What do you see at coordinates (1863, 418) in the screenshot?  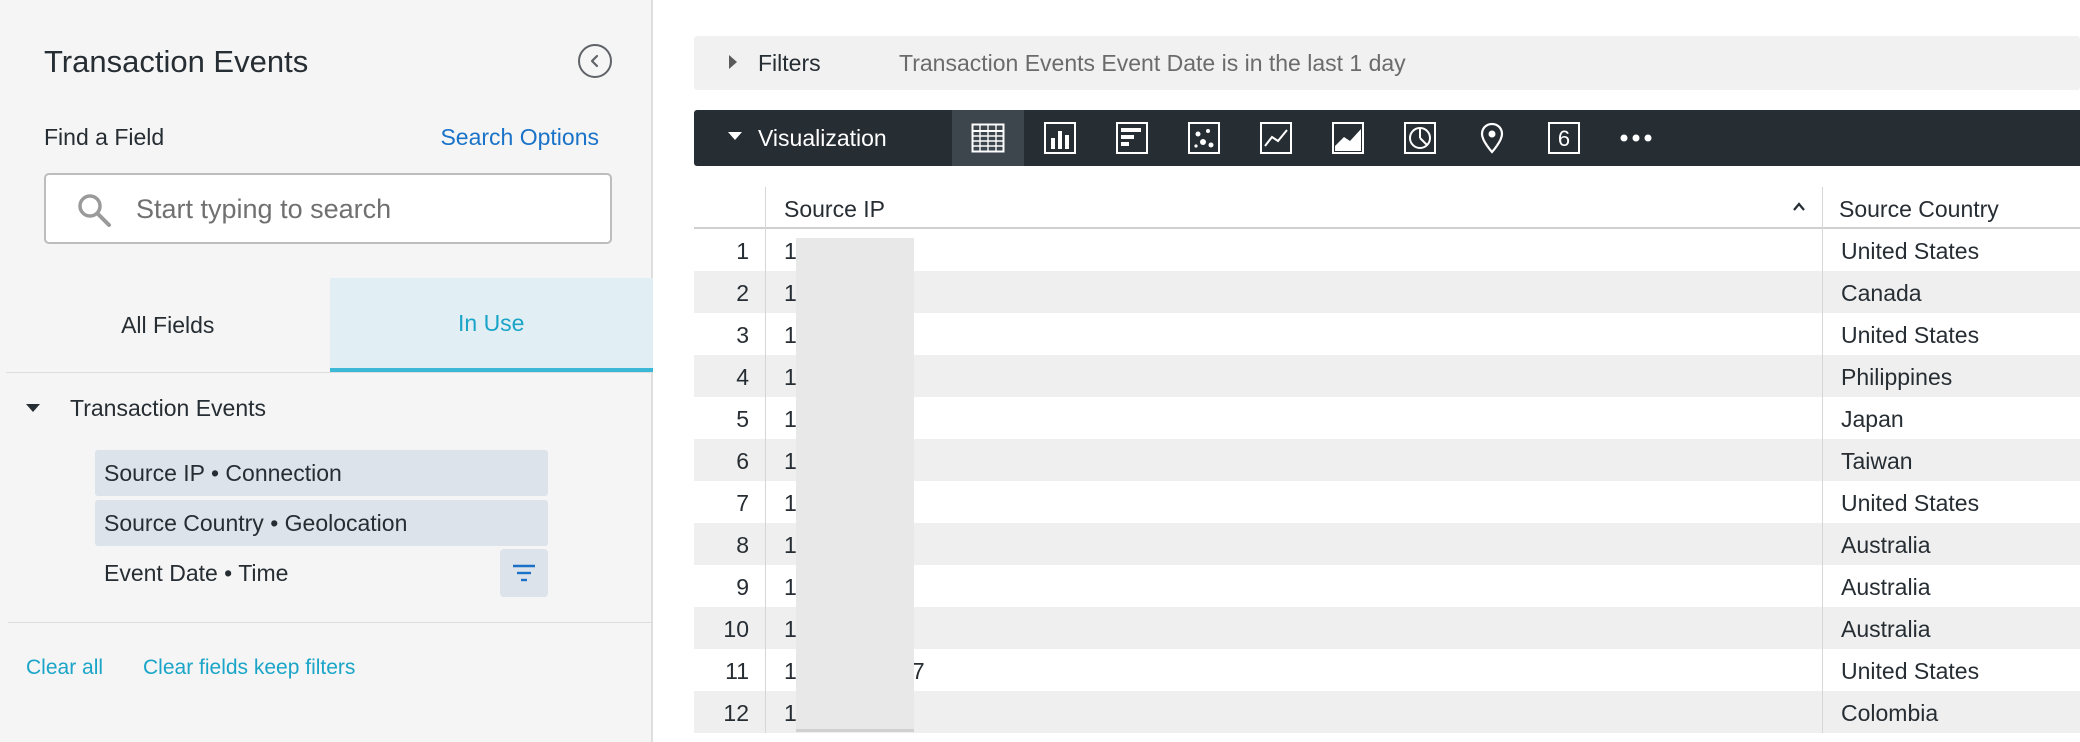 I see `cell-source-country: Japan` at bounding box center [1863, 418].